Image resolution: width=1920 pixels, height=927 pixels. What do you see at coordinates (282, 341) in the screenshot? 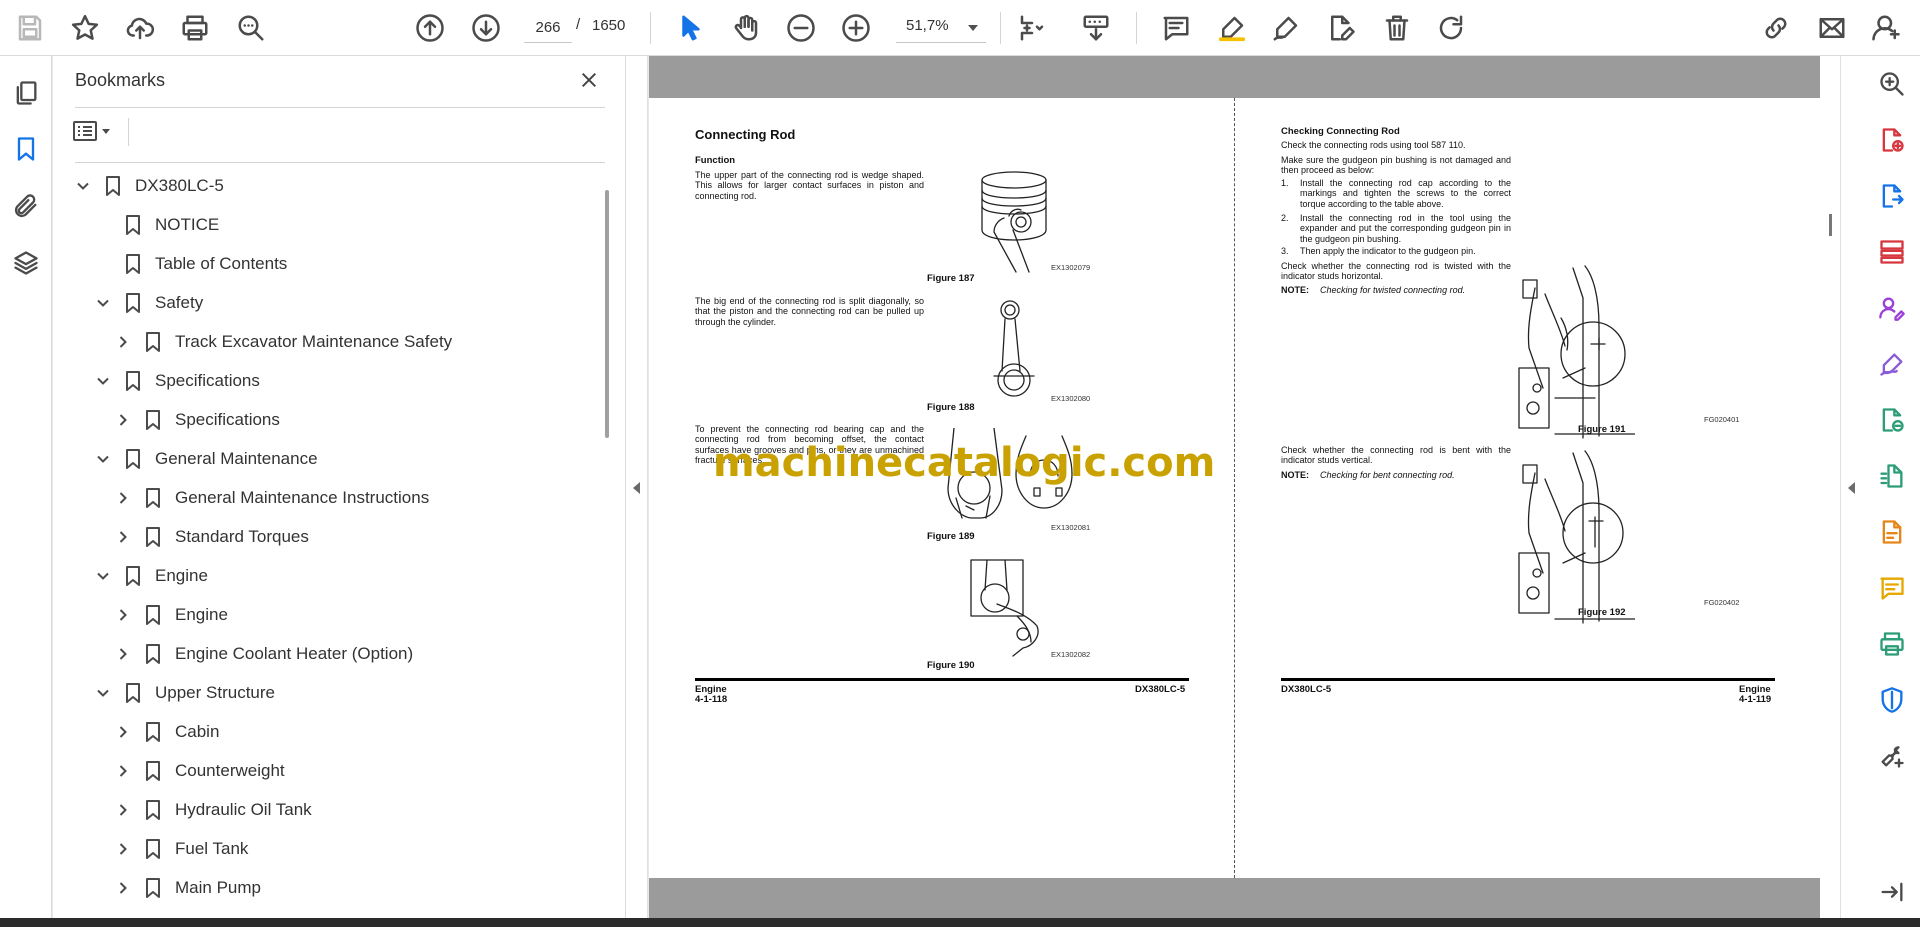
I see `bookmark-item: Track Excavator Maintenance Safety` at bounding box center [282, 341].